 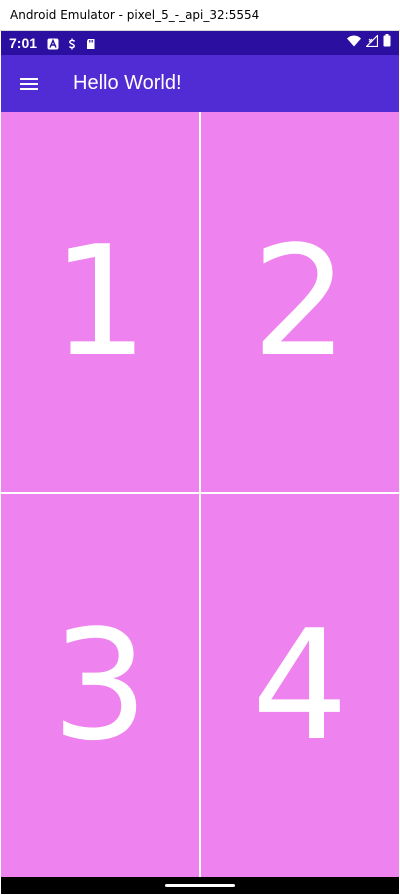 I want to click on grid-cell-label: 1, so click(x=100, y=301).